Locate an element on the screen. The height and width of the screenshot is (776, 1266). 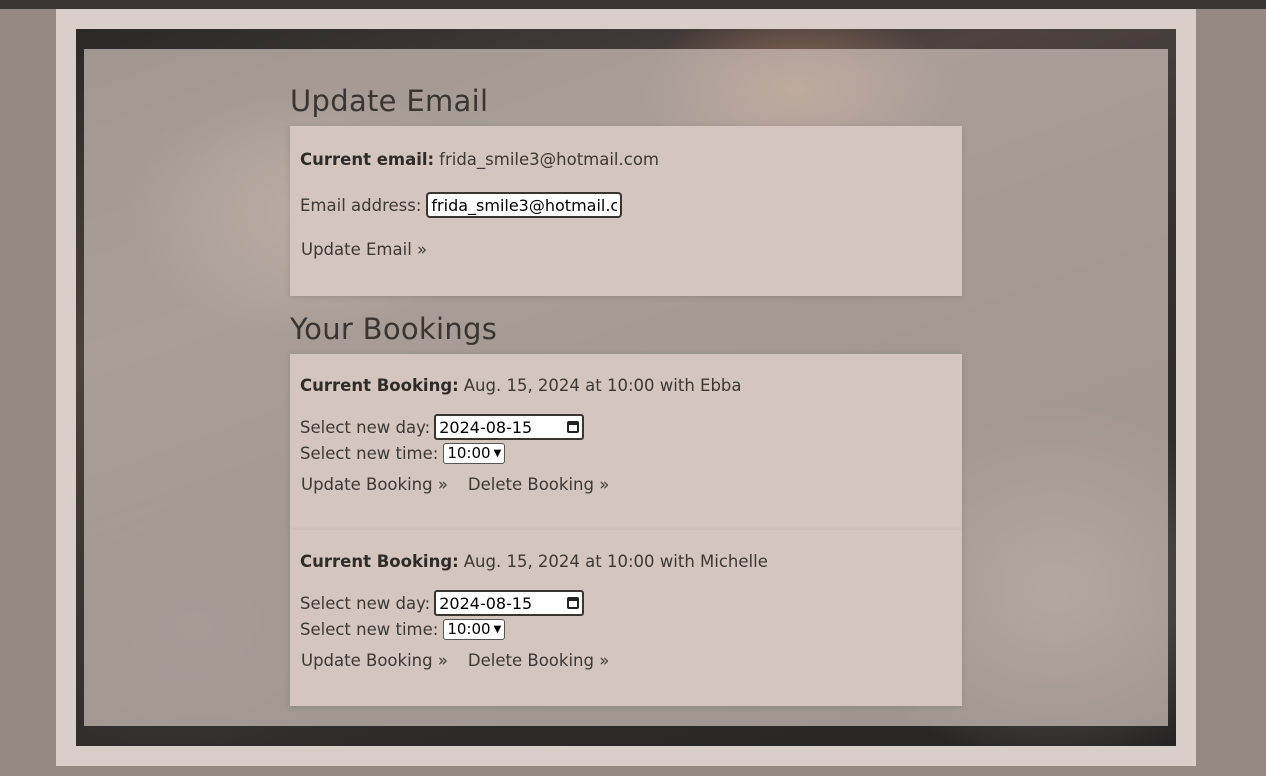
current-email-label: Current email: is located at coordinates (367, 159).